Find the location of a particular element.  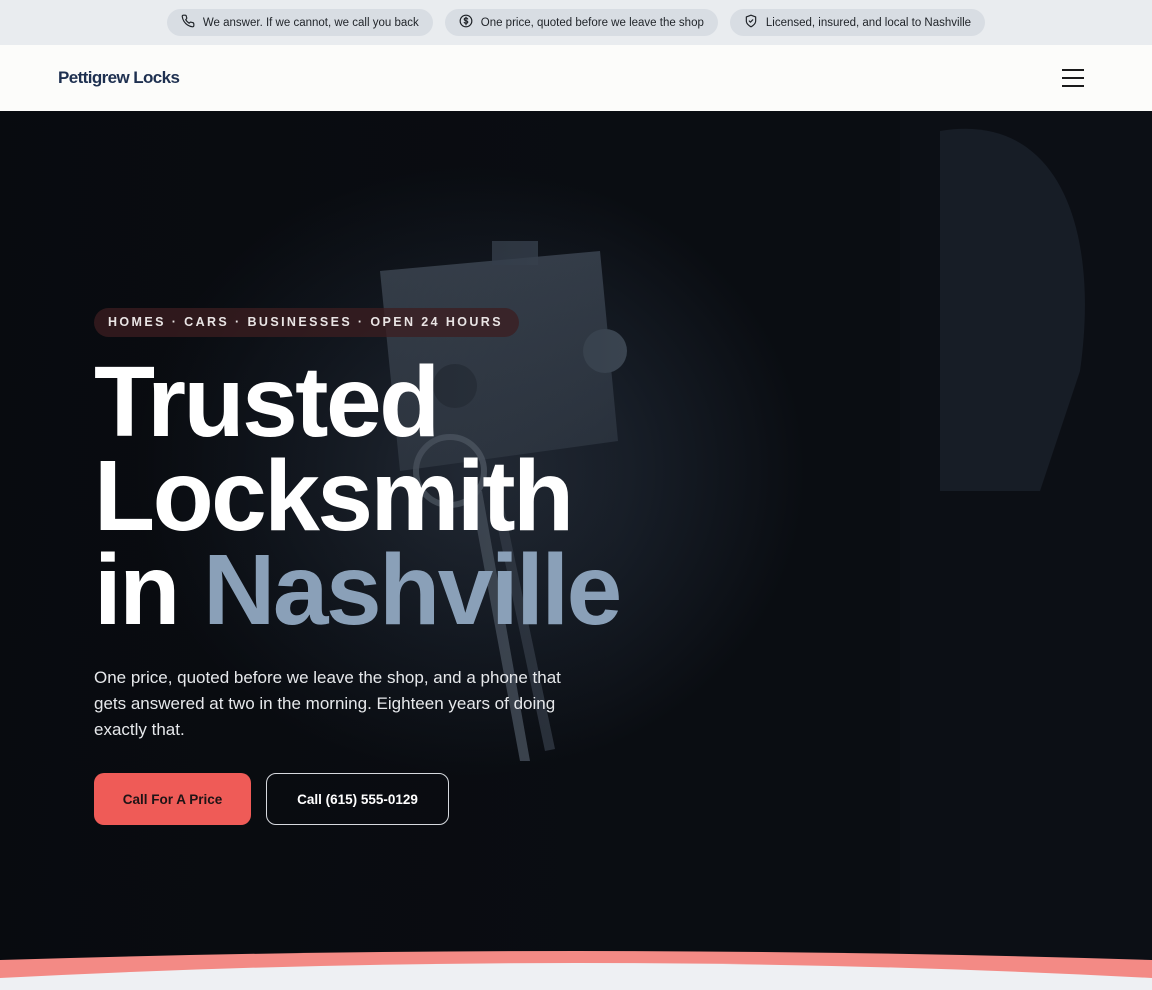

shield-check-icon is located at coordinates (751, 22).